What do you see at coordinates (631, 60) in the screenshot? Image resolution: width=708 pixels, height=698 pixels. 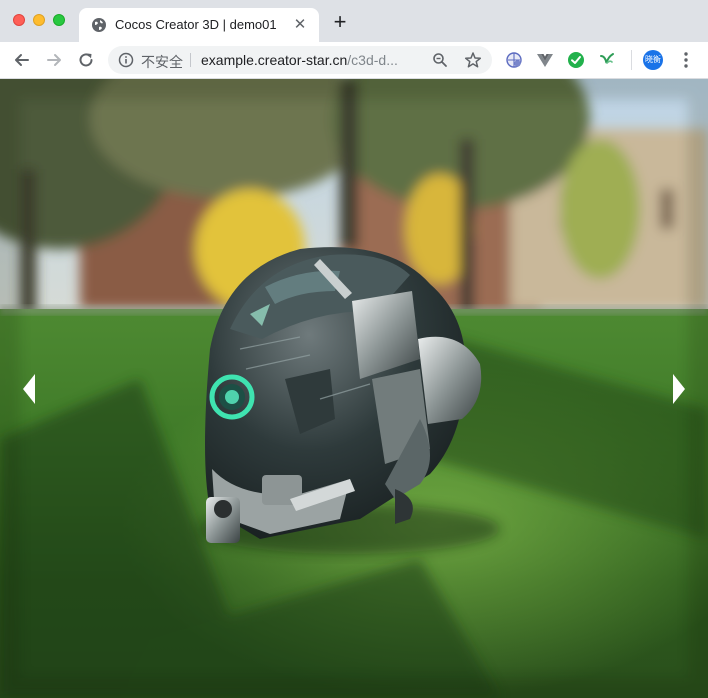 I see `toolbar-divider` at bounding box center [631, 60].